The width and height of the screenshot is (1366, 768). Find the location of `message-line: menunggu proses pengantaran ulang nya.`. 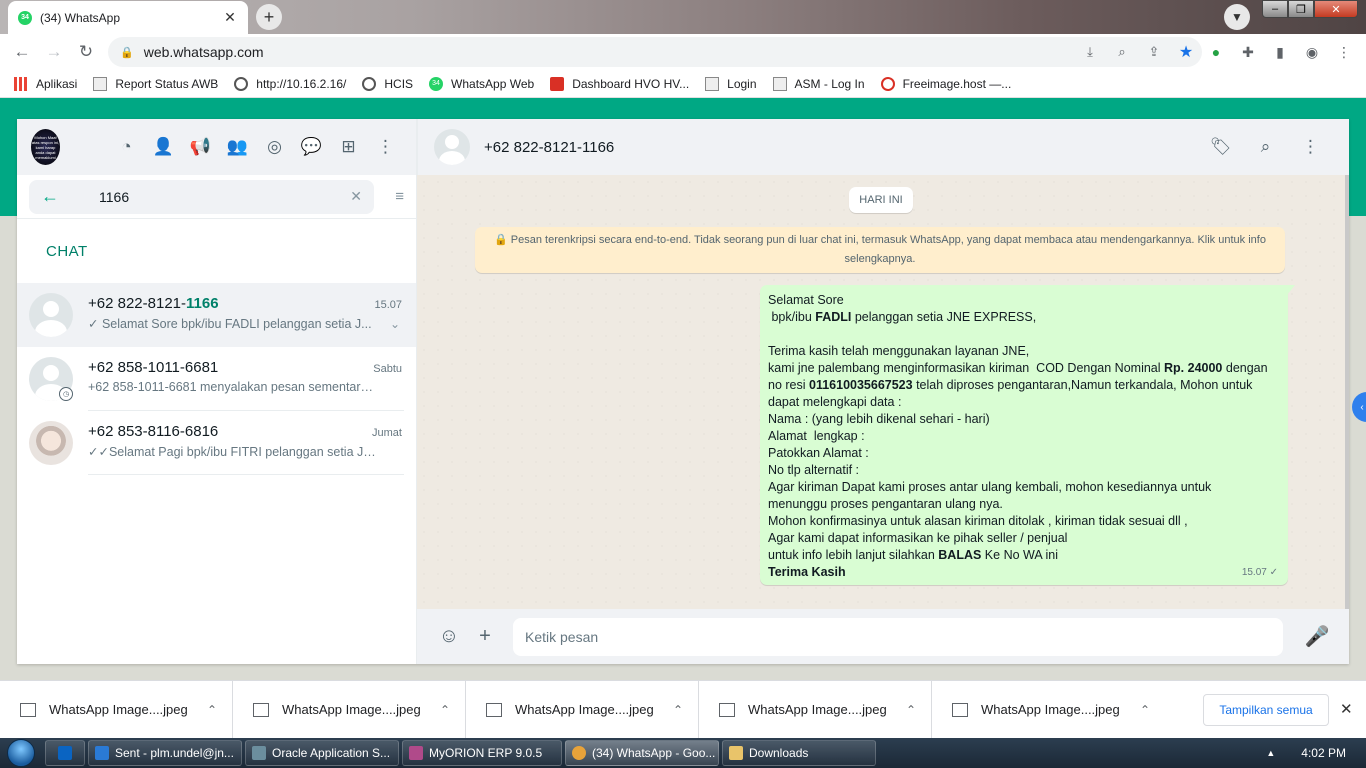

message-line: menunggu proses pengantaran ulang nya. is located at coordinates (885, 504).